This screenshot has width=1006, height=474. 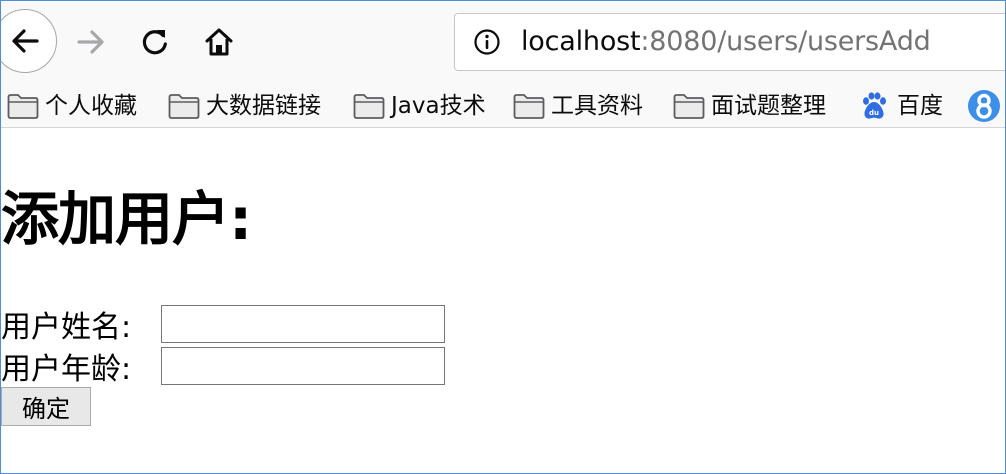 What do you see at coordinates (126, 219) in the screenshot?
I see `page-title: 添加用户:` at bounding box center [126, 219].